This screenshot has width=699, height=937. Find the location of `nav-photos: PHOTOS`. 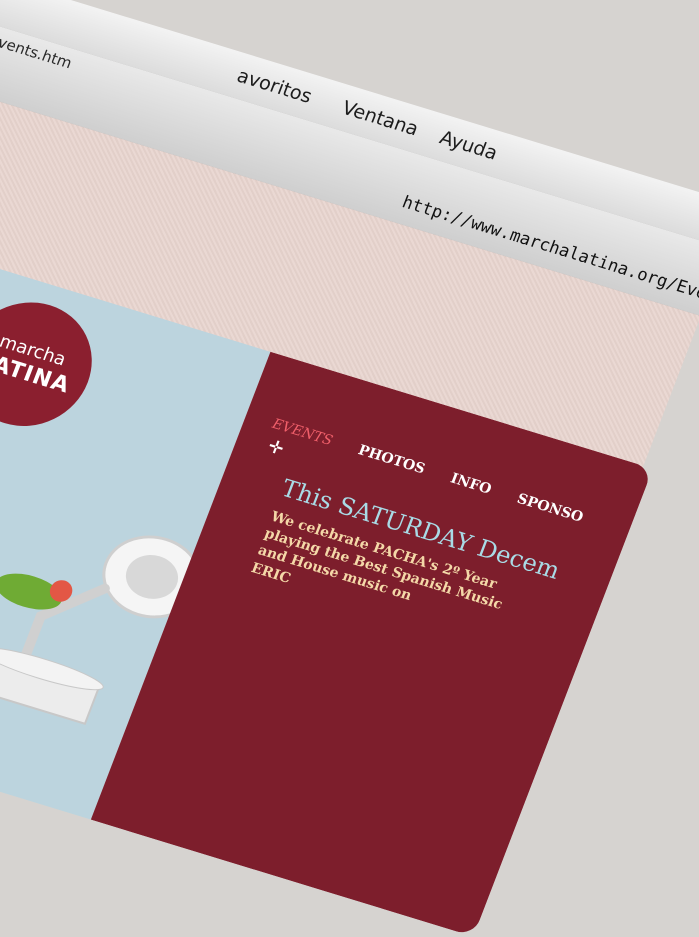

nav-photos: PHOTOS is located at coordinates (391, 459).